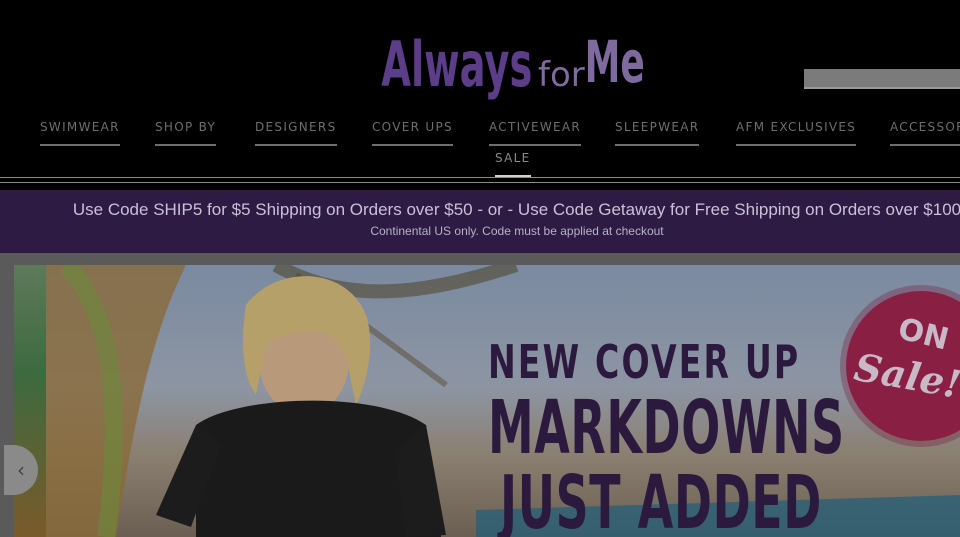 The height and width of the screenshot is (537, 960). Describe the element at coordinates (80, 133) in the screenshot. I see `nav-item-swimwear: SWIMWEAR` at that location.